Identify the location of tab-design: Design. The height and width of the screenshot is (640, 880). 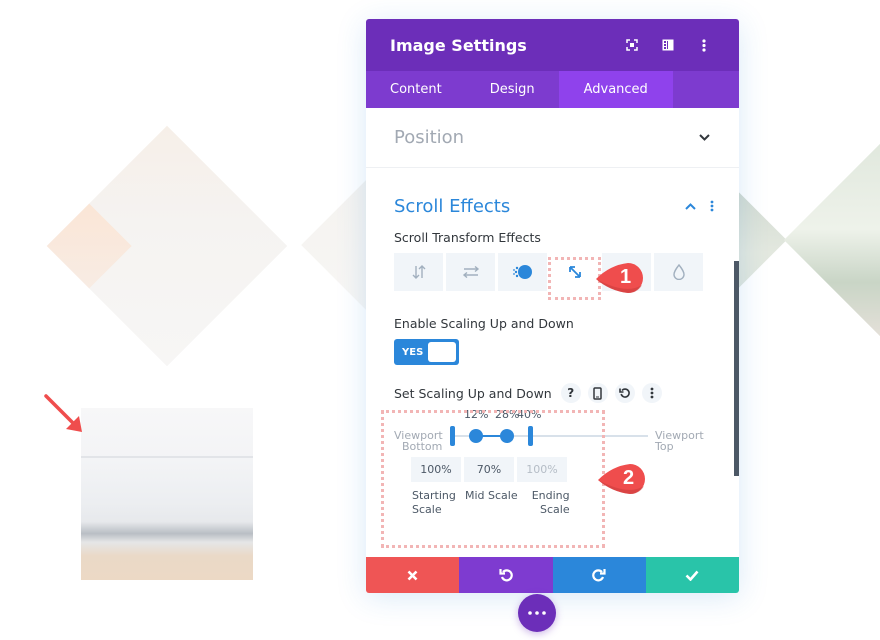
(512, 89).